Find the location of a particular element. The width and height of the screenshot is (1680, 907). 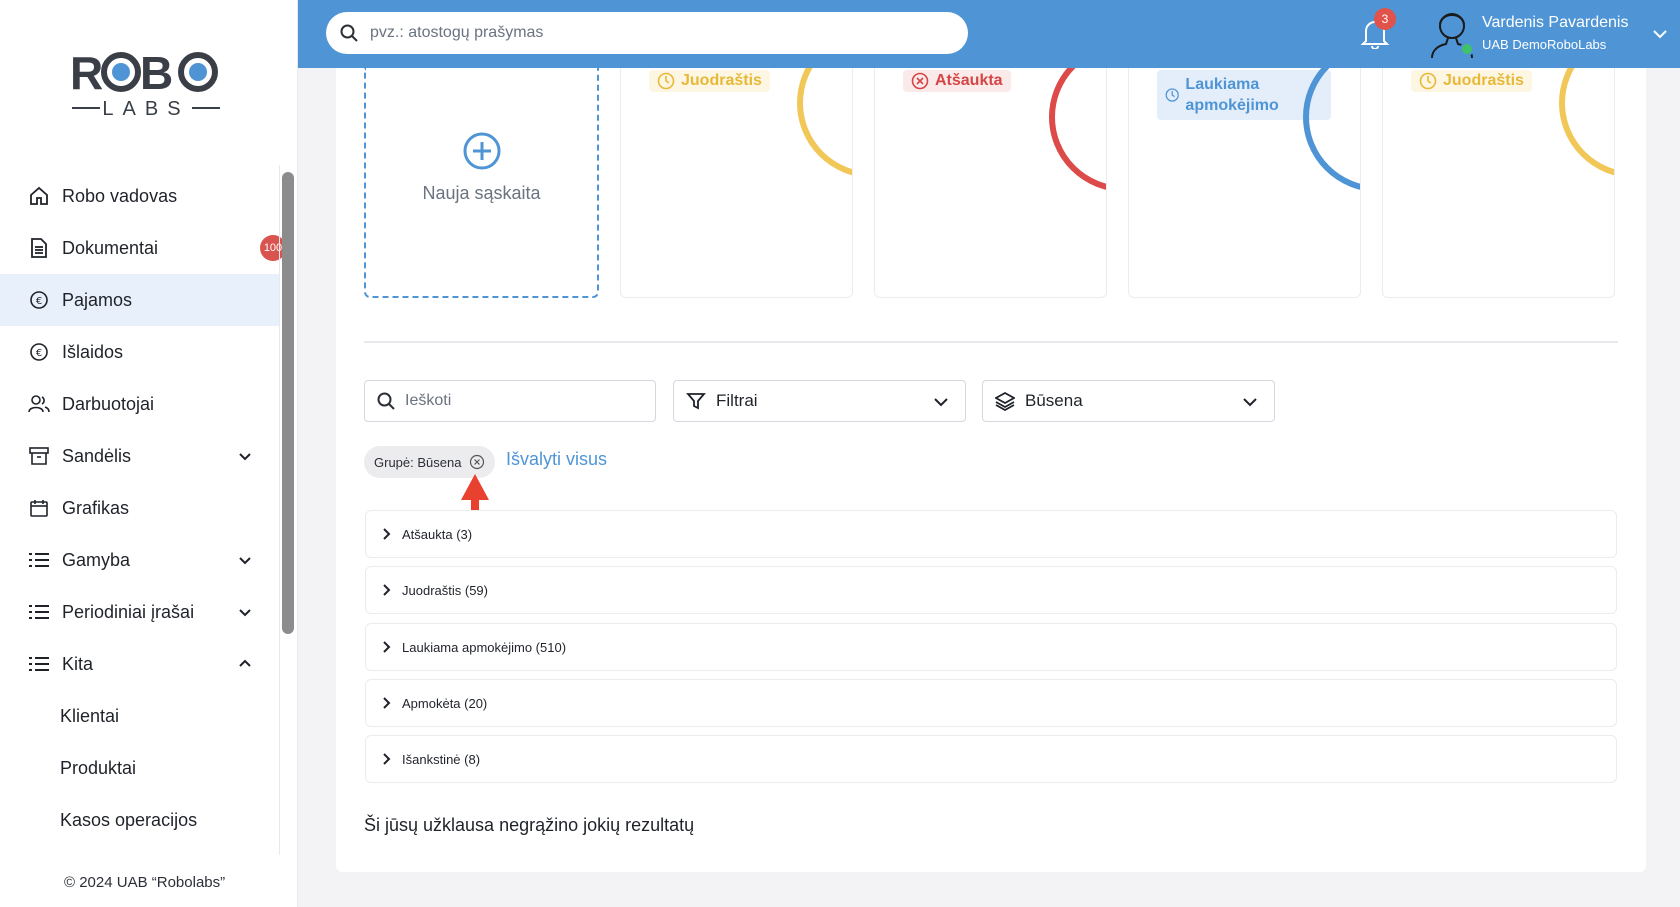

robolabs-logo: R B LABS is located at coordinates (146, 82).